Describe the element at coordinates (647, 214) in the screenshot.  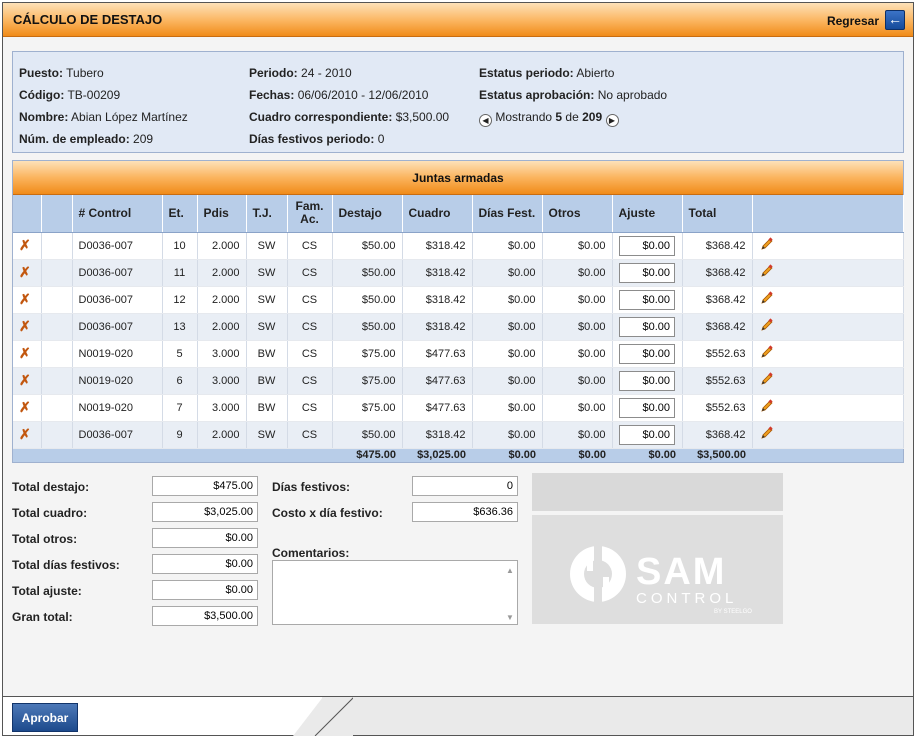
I see `col-header-ajuste: Ajuste` at that location.